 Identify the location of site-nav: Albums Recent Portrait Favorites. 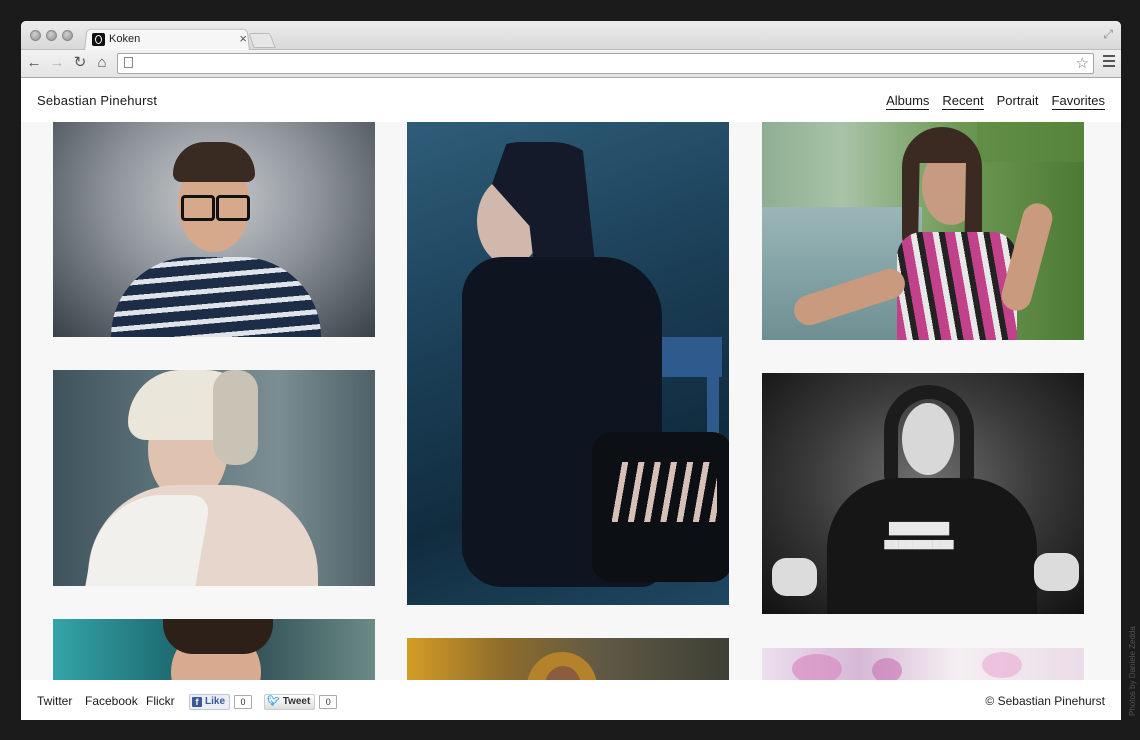
(995, 101).